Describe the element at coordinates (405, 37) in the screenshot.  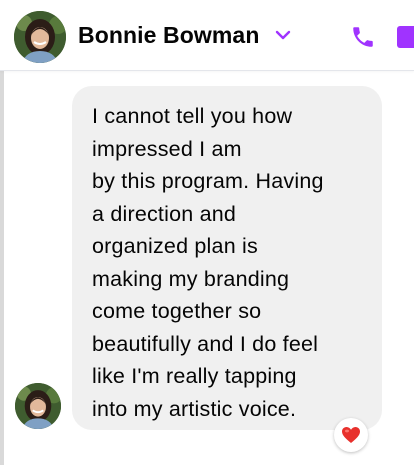
I see `video-camera-icon` at that location.